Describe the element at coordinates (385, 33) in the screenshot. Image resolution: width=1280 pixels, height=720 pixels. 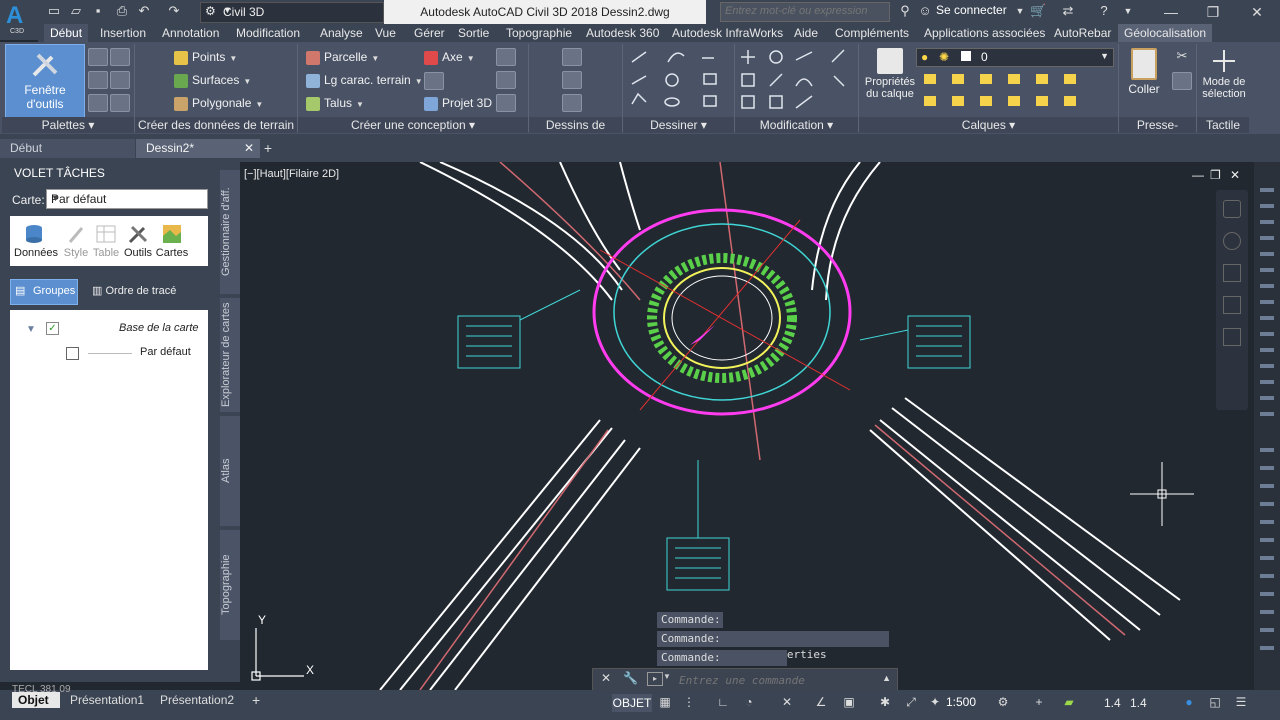
I see `tab-vue: Vue` at that location.